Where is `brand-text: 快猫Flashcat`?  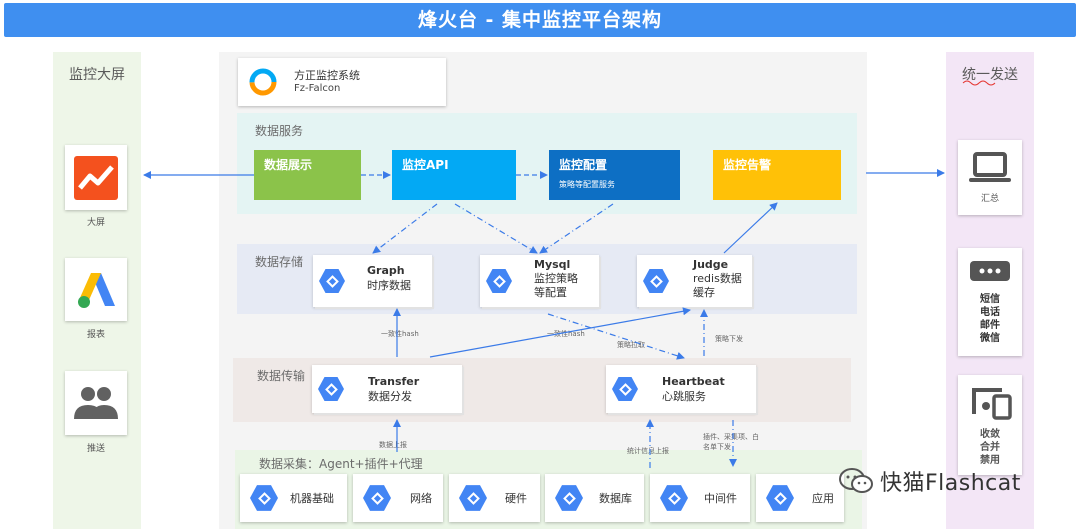
brand-text: 快猫Flashcat is located at coordinates (950, 483).